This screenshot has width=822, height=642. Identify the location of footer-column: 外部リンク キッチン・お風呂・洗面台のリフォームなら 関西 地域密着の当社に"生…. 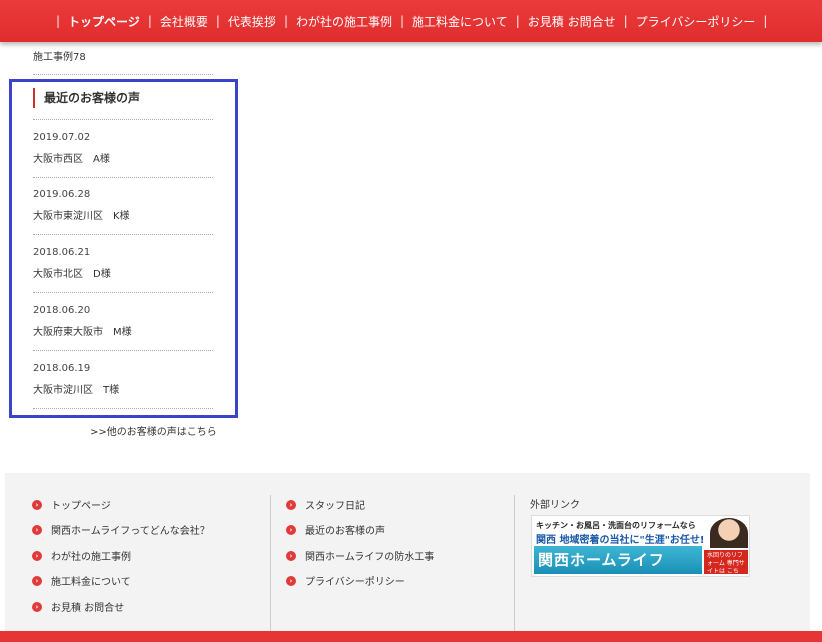
(662, 563).